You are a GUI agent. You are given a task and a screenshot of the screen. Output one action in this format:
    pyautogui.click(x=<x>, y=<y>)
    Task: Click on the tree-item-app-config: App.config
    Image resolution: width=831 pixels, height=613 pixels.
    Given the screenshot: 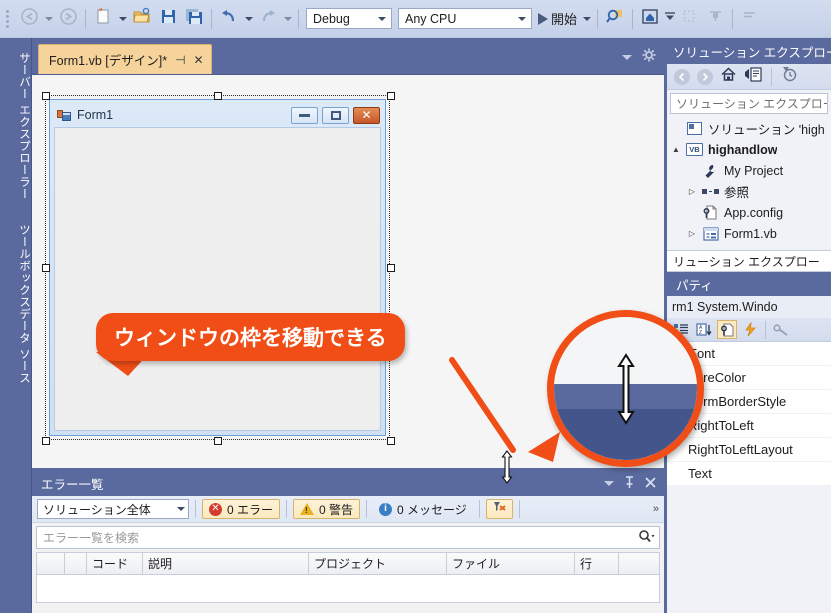 What is the action you would take?
    pyautogui.click(x=751, y=212)
    